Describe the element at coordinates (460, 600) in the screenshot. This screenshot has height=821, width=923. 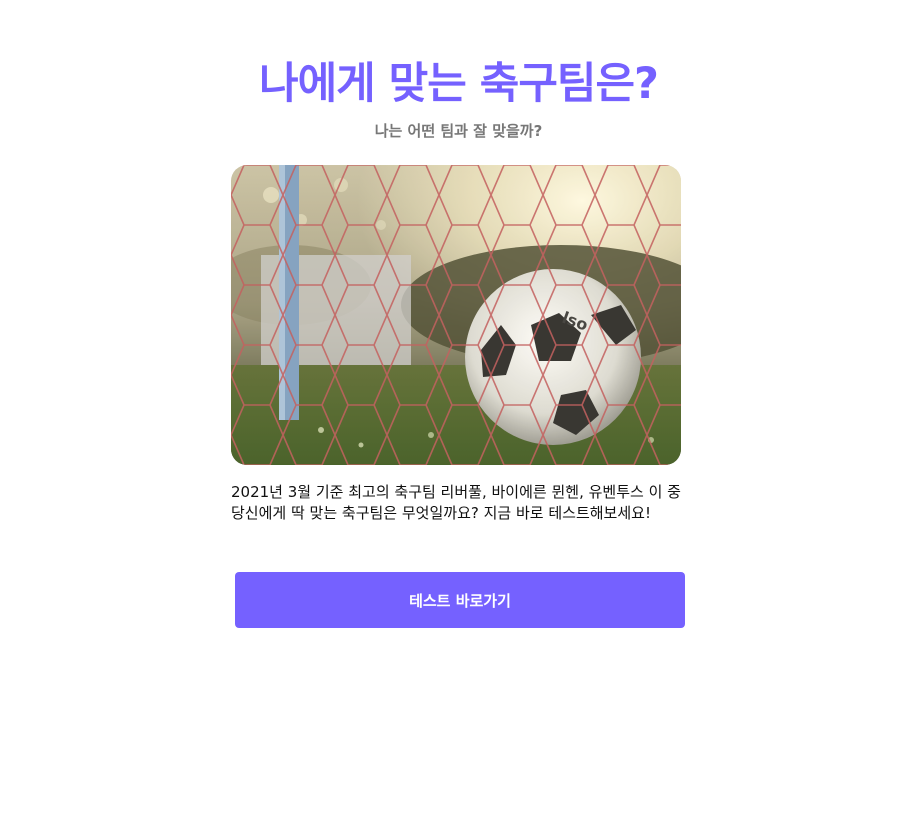
I see `start-test-button: 테스트 바로가기` at that location.